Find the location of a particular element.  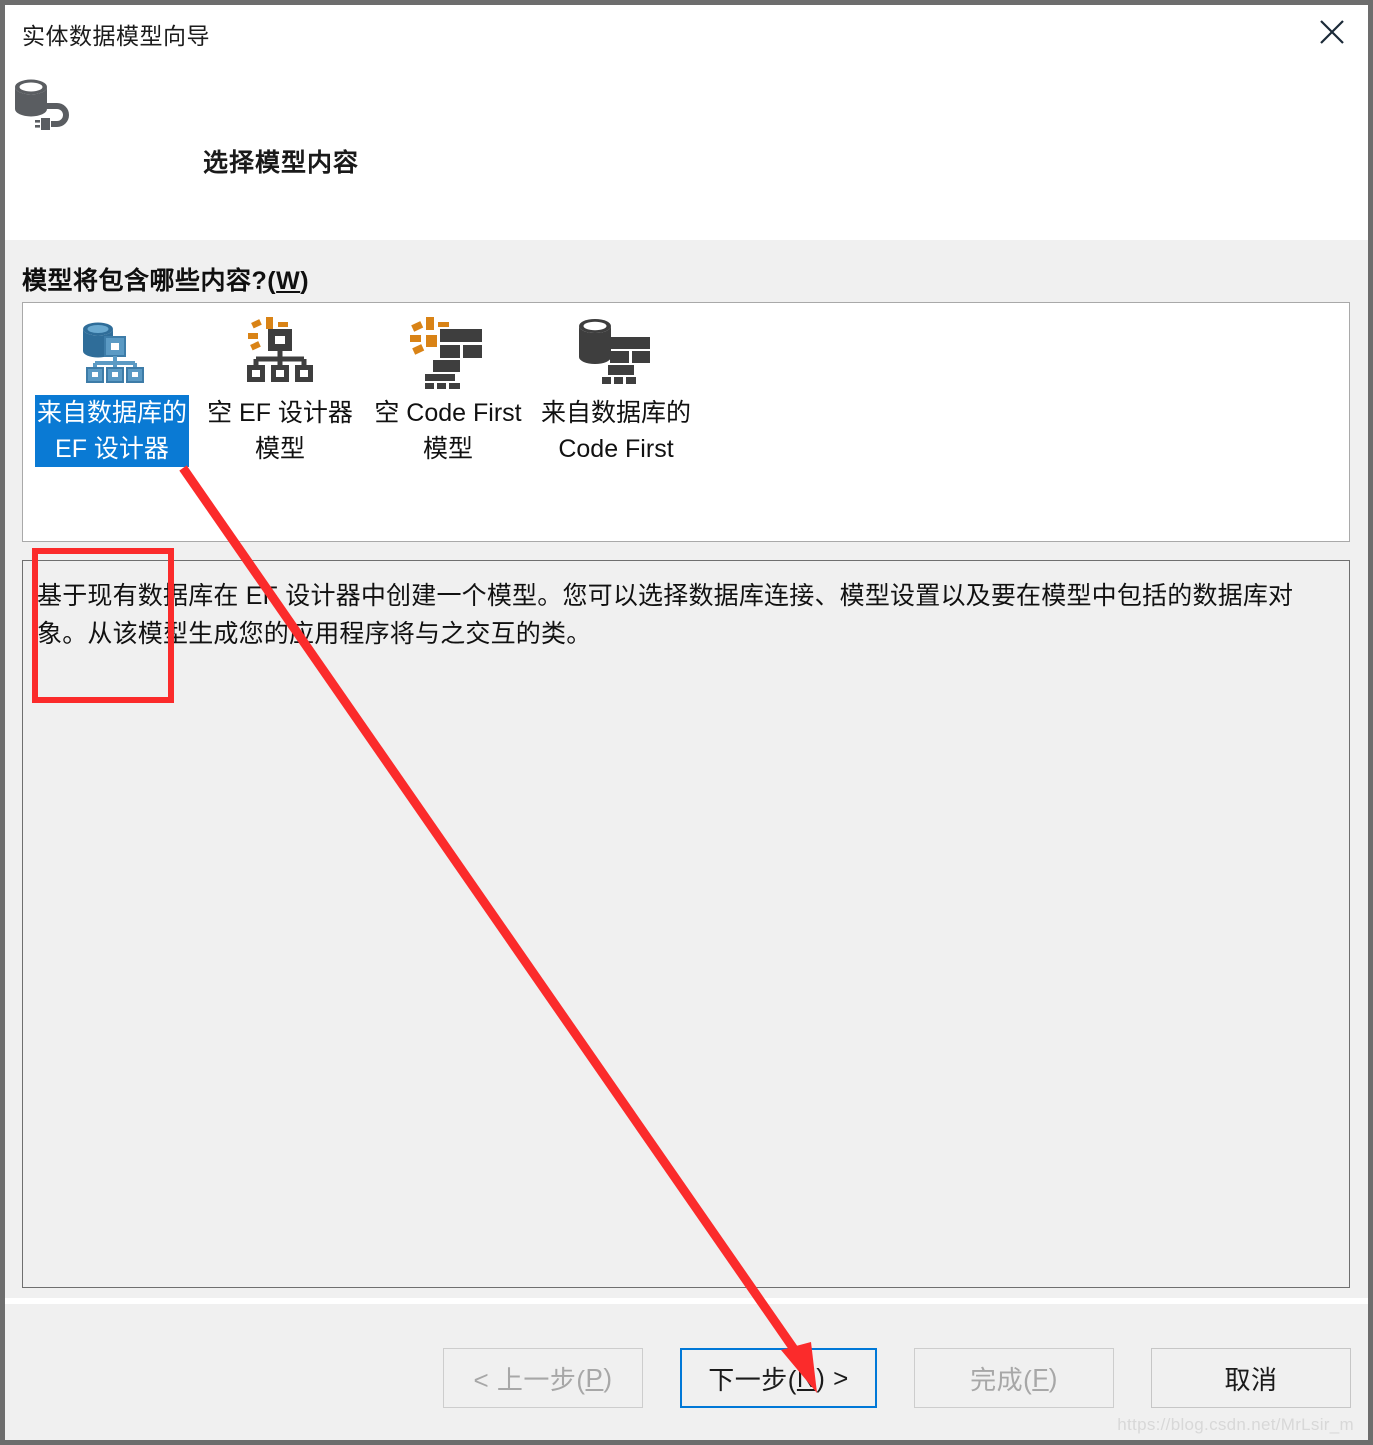

finish-button-prefix: 完成( is located at coordinates (1001, 1379).